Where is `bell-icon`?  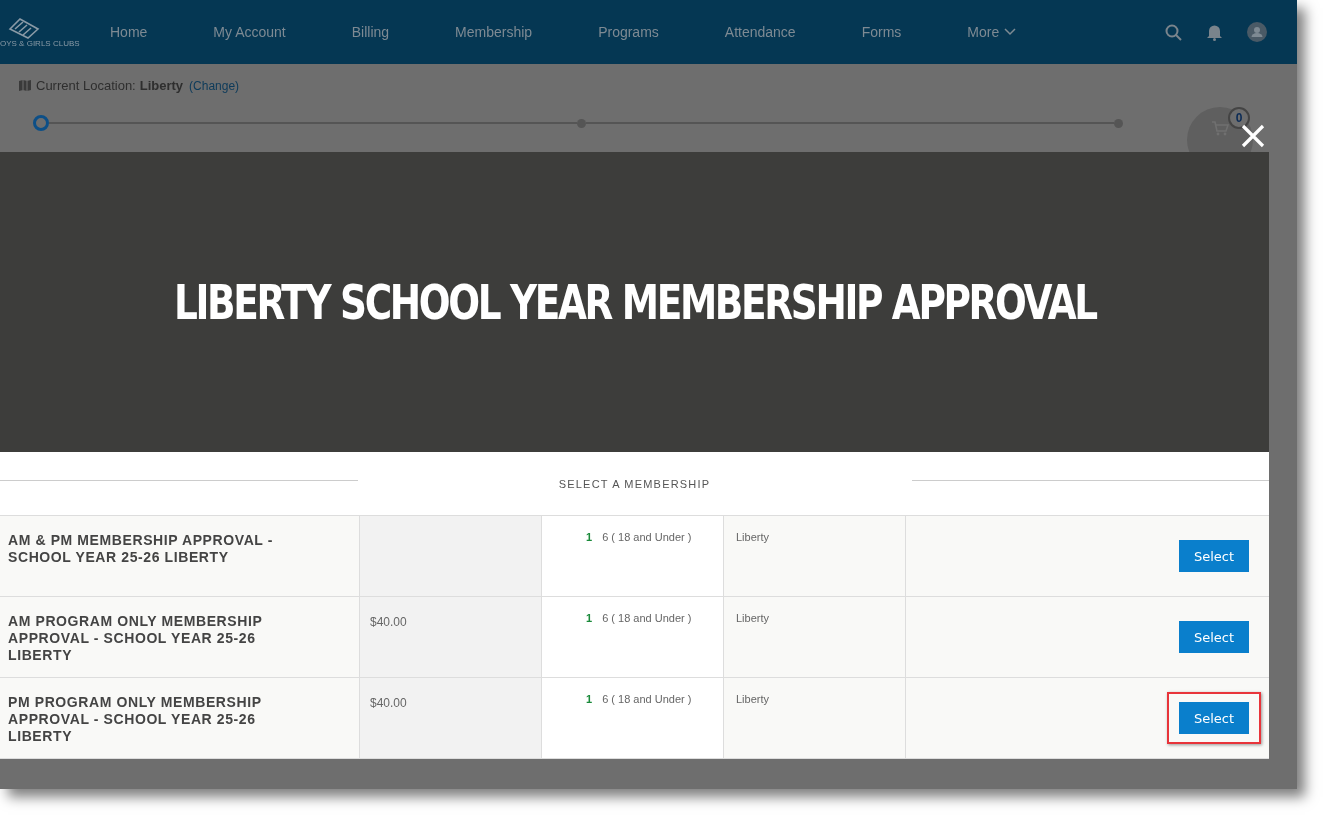 bell-icon is located at coordinates (1214, 32).